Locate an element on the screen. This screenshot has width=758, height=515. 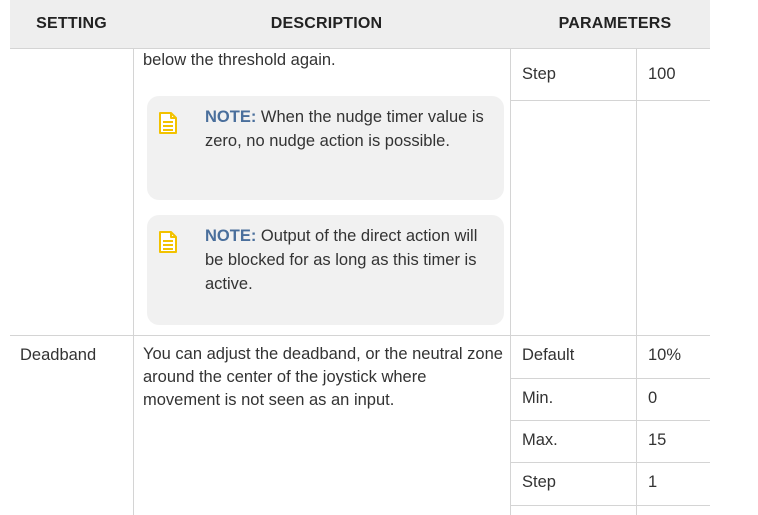
header-setting: SETTING is located at coordinates (71, 23).